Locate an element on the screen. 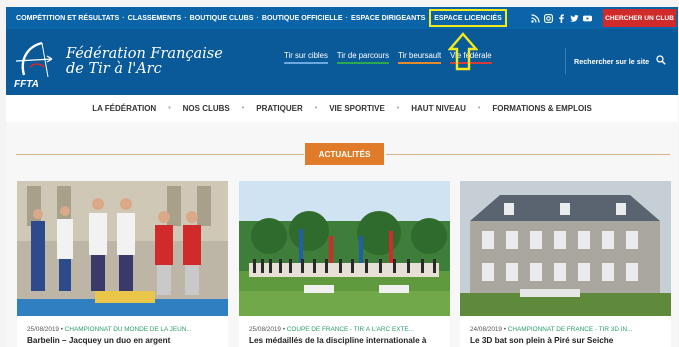 The width and height of the screenshot is (679, 347). twitter-icon is located at coordinates (574, 18).